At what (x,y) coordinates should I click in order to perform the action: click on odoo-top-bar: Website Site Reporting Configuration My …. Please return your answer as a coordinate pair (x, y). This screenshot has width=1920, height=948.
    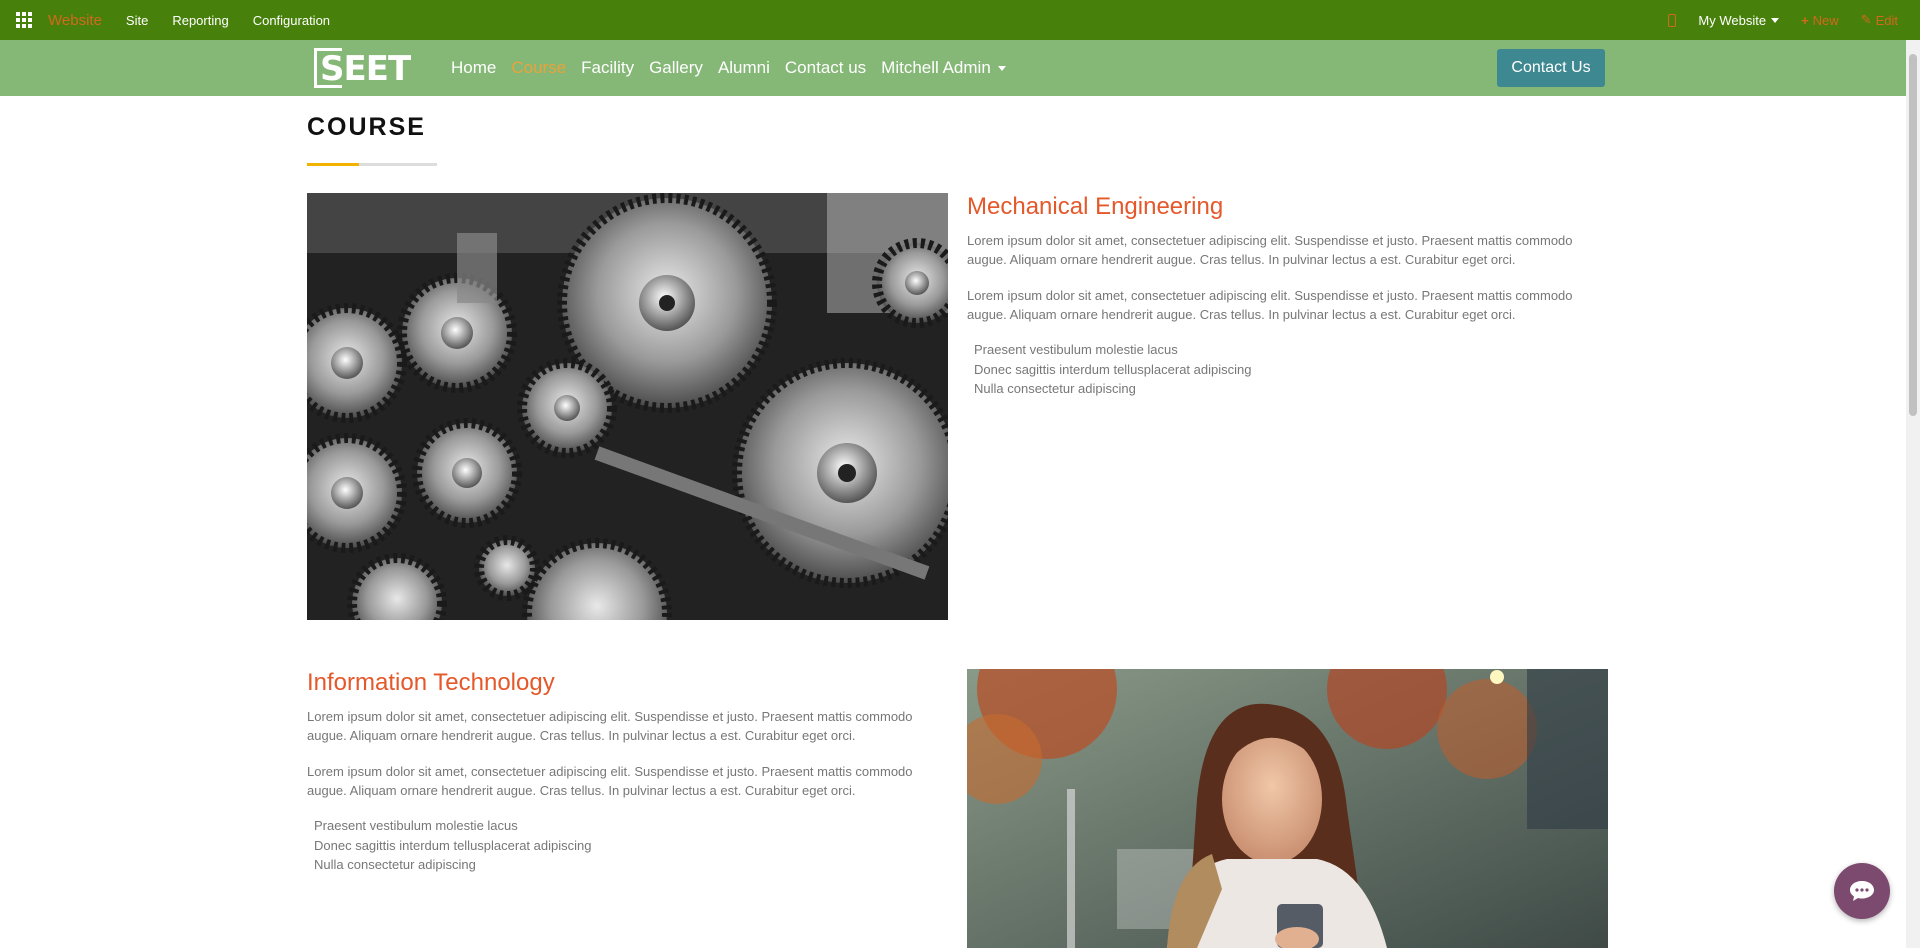
    Looking at the image, I should click on (960, 20).